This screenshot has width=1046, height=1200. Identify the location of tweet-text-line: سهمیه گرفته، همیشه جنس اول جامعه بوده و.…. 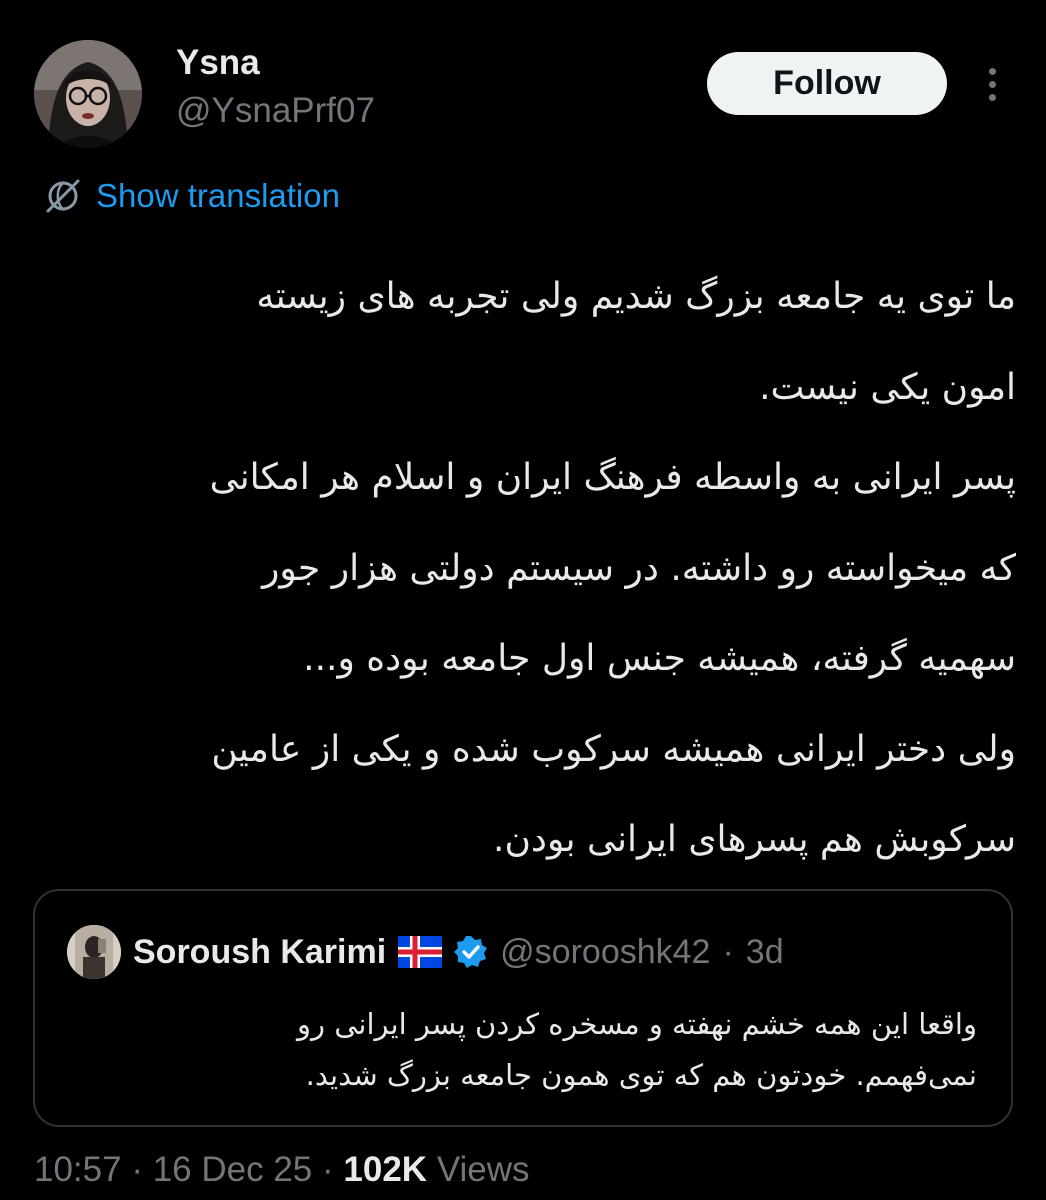
(659, 658).